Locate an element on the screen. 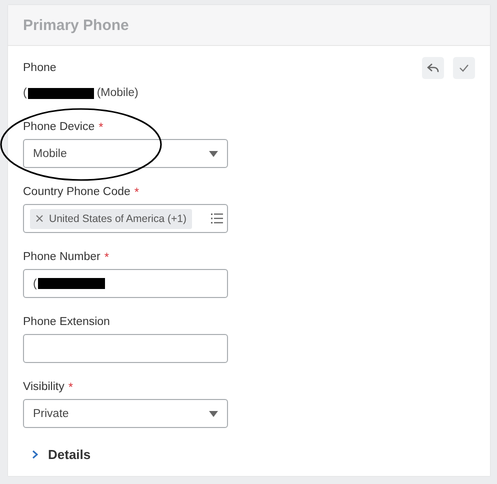  field-label: Visibility is located at coordinates (43, 387).